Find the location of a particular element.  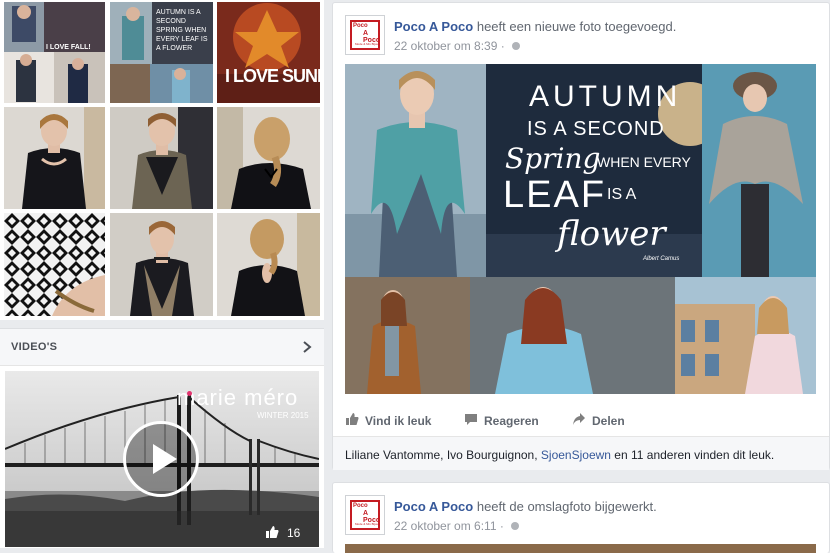

video-like-count: 16 is located at coordinates (294, 533).